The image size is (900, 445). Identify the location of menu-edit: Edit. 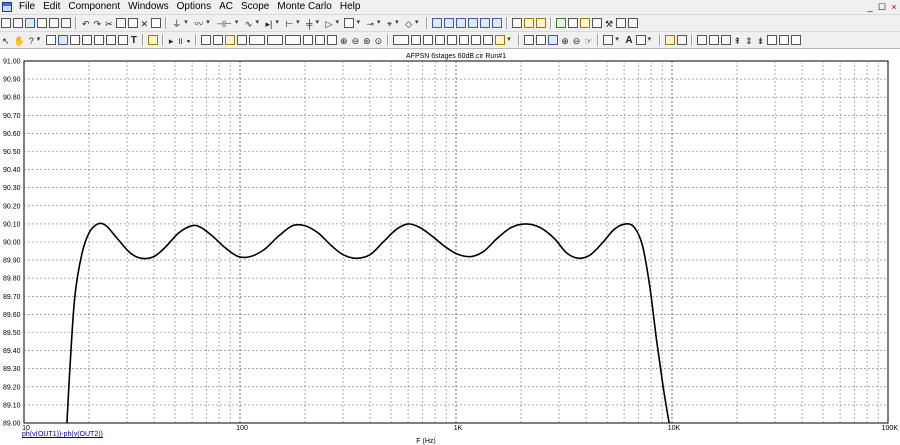
(51, 7).